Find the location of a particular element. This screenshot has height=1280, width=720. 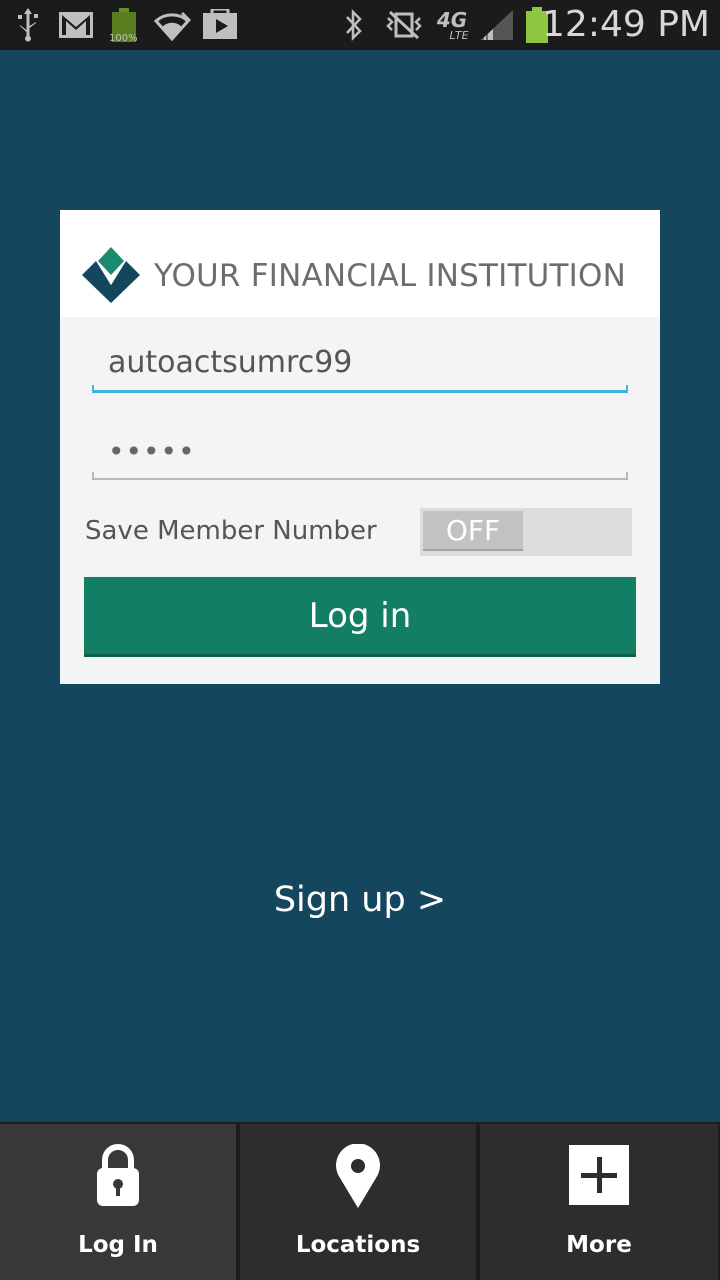

password-input: ••••• is located at coordinates (360, 452).